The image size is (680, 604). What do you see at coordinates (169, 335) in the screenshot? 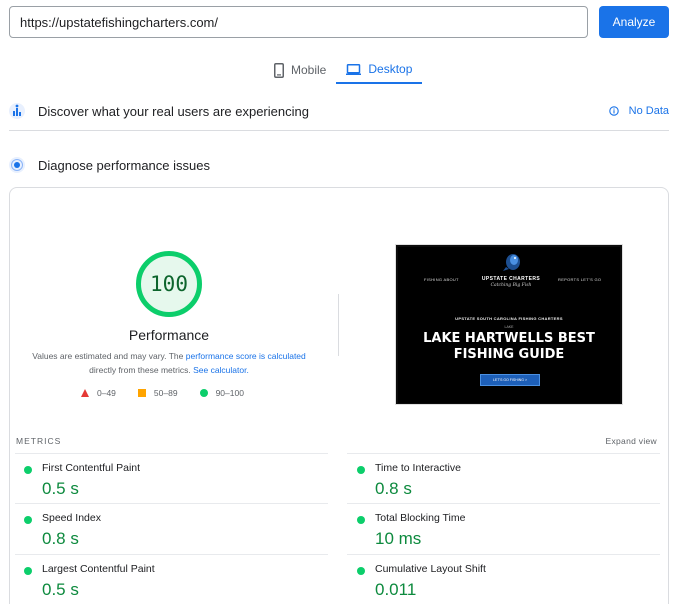
I see `performance-label: Performance` at bounding box center [169, 335].